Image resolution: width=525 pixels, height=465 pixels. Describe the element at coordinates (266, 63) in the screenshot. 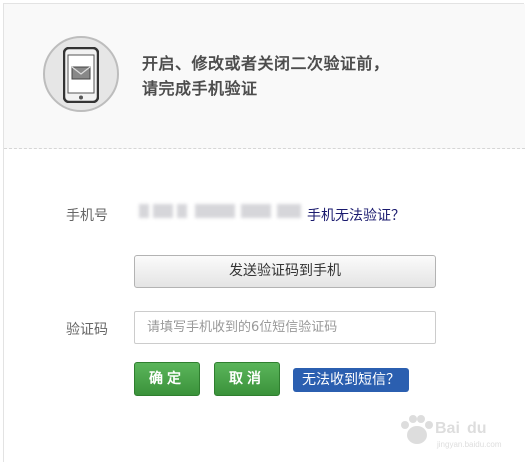

I see `header-line-1: 开启、修改或者关闭二次验证前，` at that location.